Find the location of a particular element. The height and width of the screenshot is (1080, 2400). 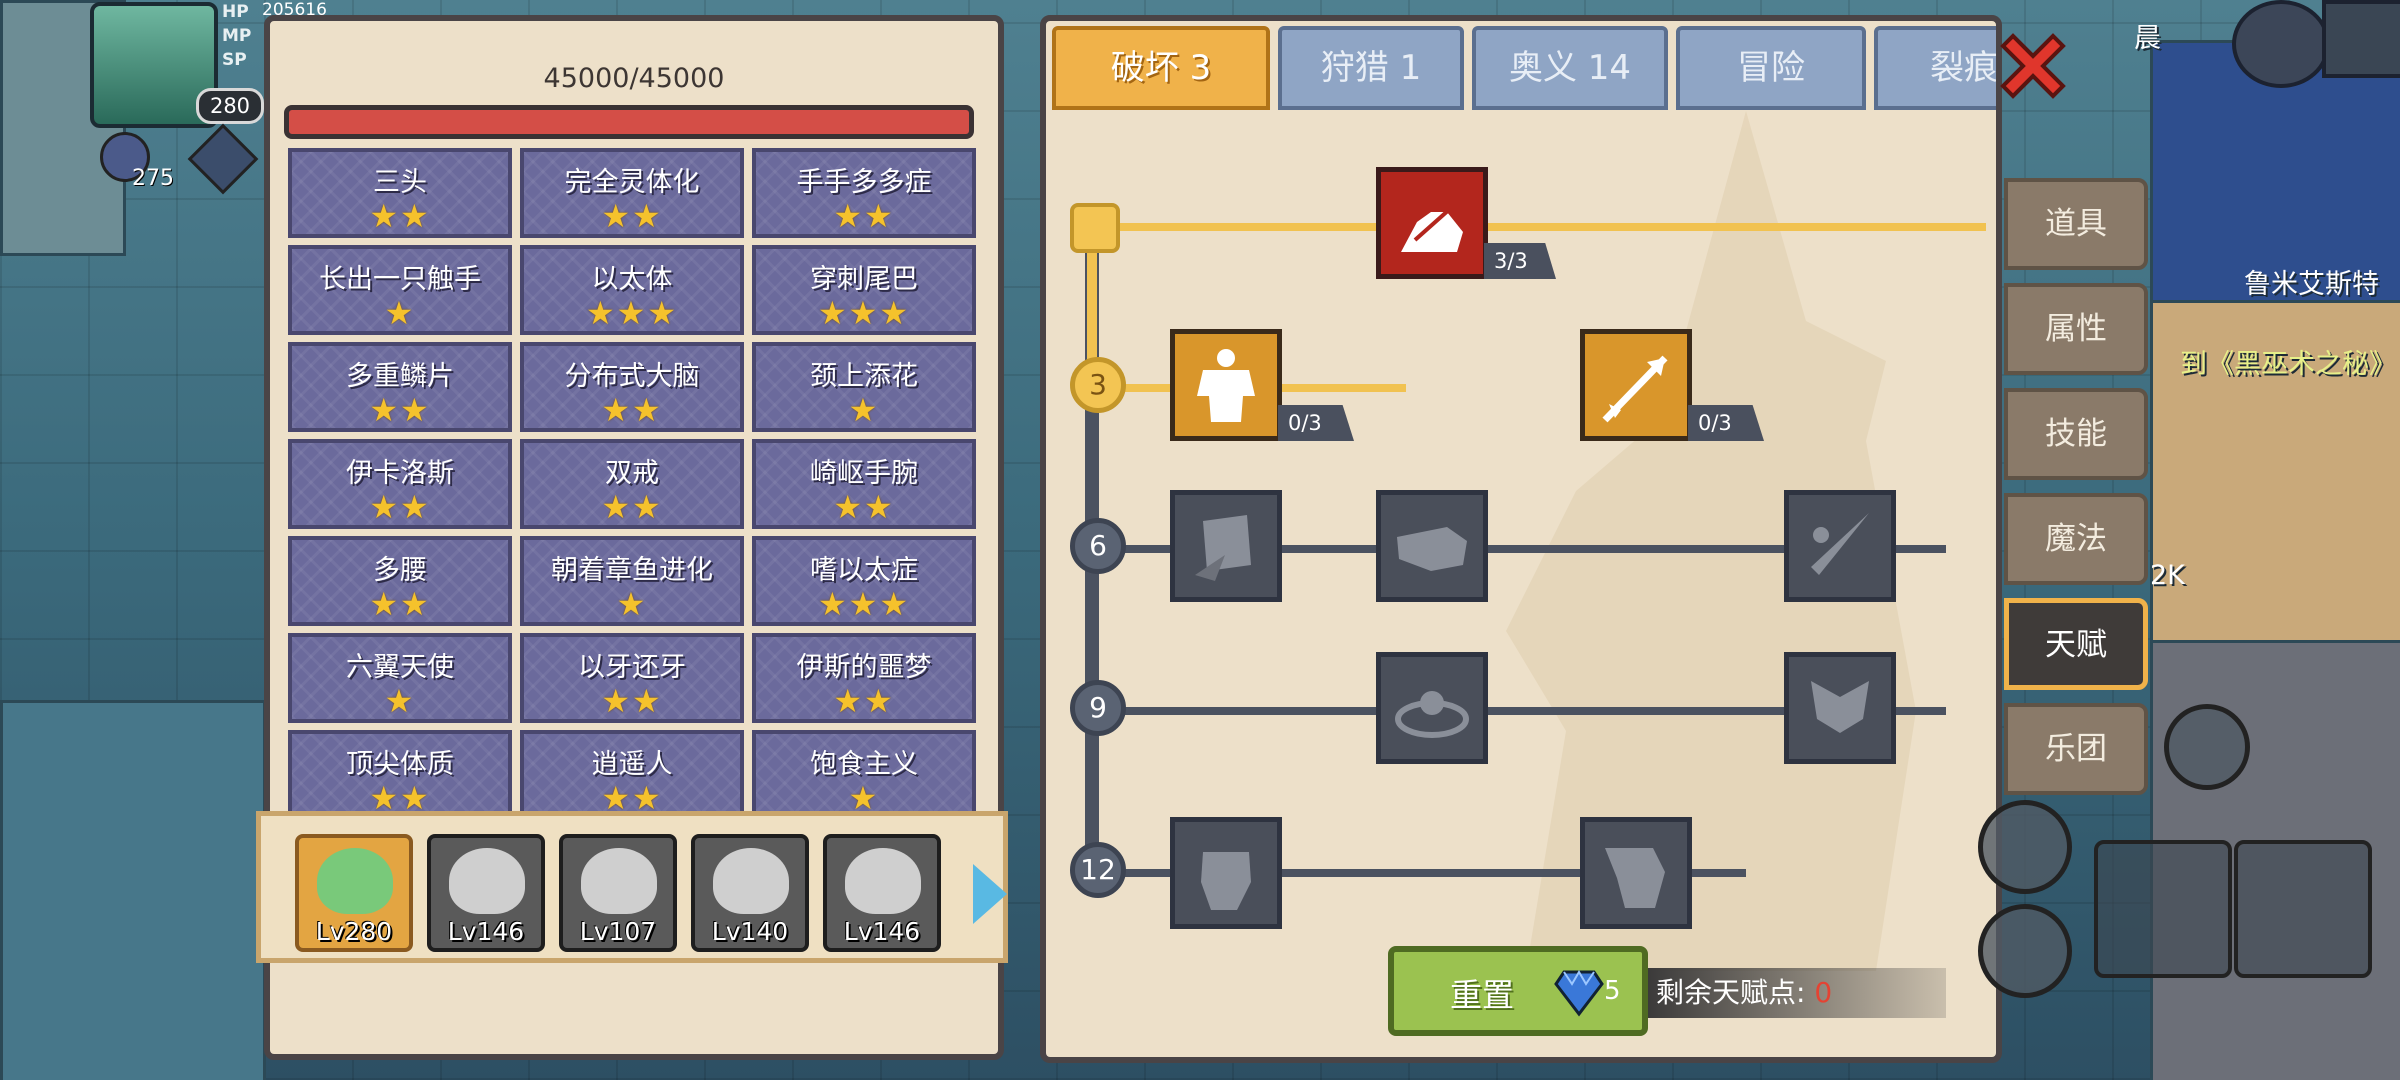

muscle-body-icon is located at coordinates (1226, 385).